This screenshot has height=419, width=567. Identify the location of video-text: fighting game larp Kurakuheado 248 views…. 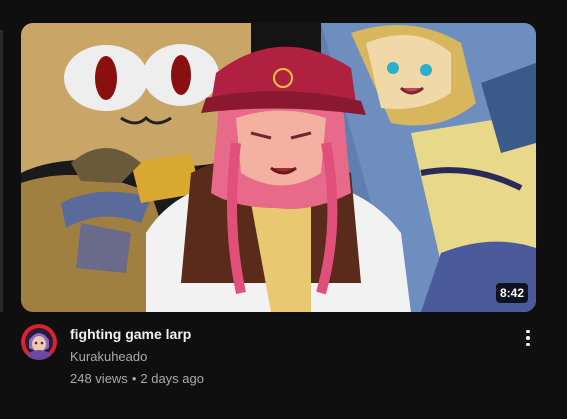
(285, 356).